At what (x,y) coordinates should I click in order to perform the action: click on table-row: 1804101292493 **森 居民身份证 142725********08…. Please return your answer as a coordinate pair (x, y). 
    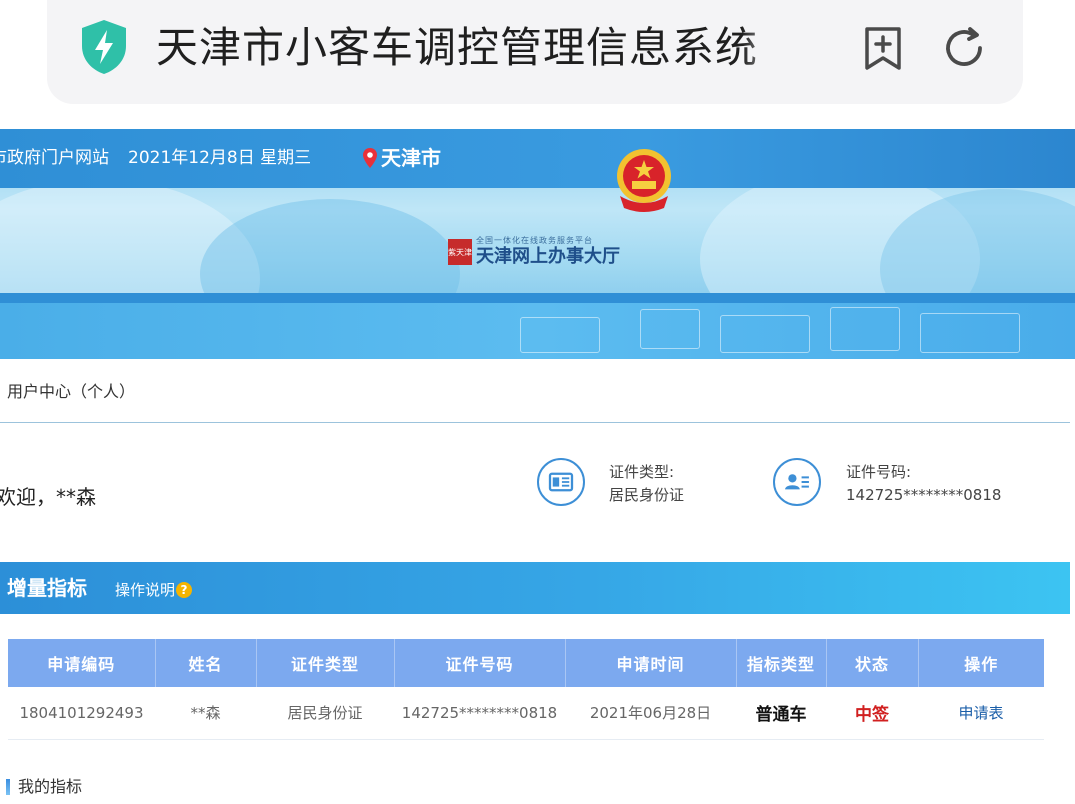
    Looking at the image, I should click on (526, 713).